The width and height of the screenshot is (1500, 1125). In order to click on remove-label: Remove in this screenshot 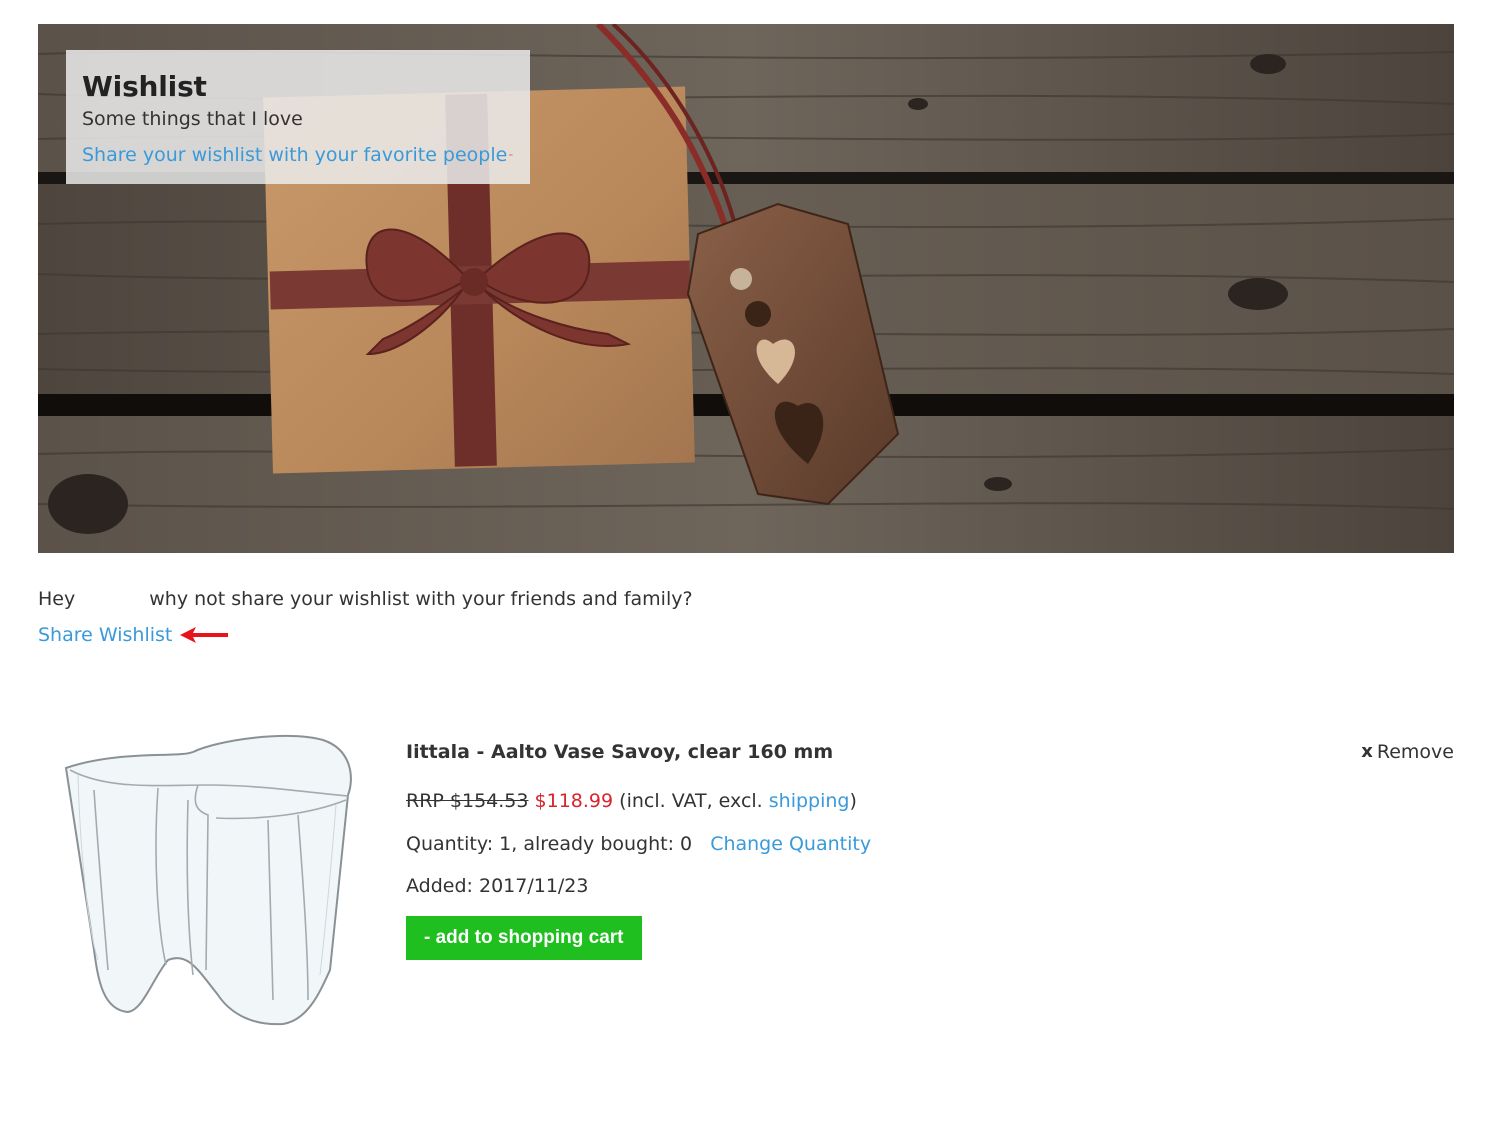, I will do `click(1415, 752)`.